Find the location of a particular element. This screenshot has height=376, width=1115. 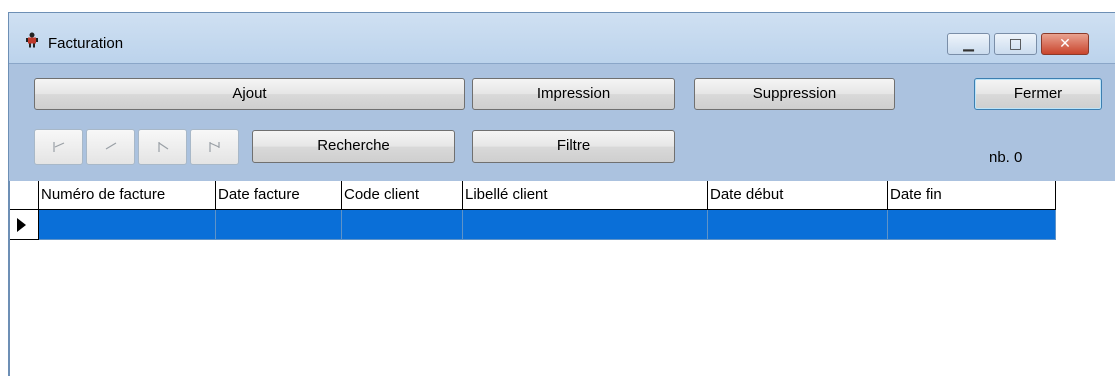

maximize-icon: □ is located at coordinates (1015, 44).